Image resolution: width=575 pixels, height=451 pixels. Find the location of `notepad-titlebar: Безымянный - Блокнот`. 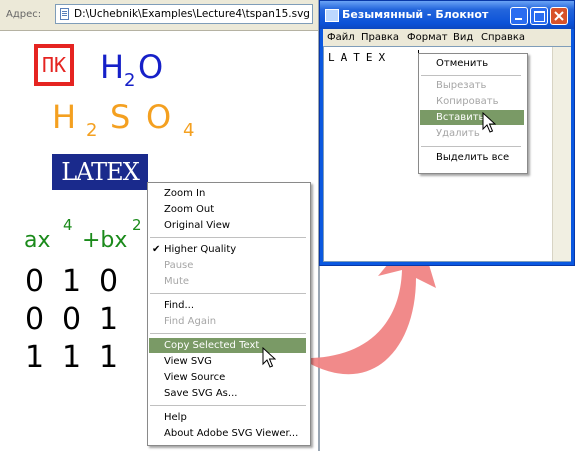

notepad-titlebar: Безымянный - Блокнот is located at coordinates (447, 15).